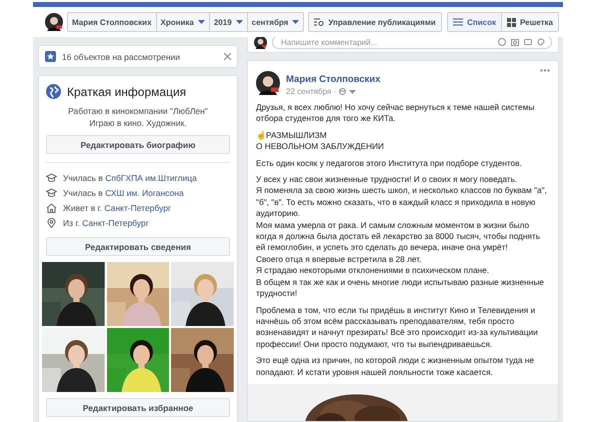 This screenshot has width=596, height=422. What do you see at coordinates (320, 147) in the screenshot?
I see `post-text: О НЕВОЛЬНОМ ЗАБЛУЖДЕНИИ` at bounding box center [320, 147].